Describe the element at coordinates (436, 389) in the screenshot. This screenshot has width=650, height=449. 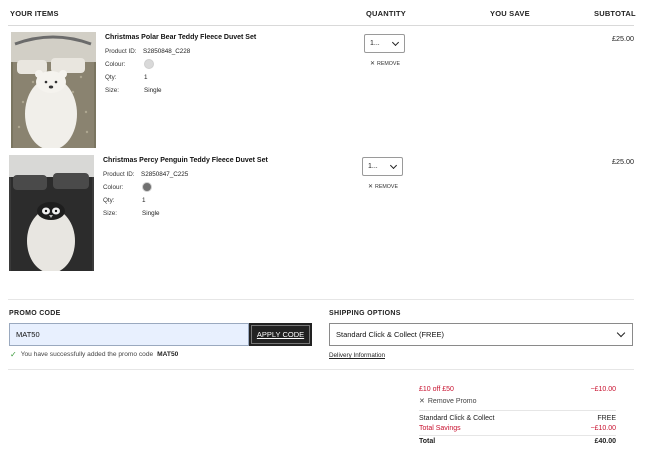
I see `promo-discount-label: £10 off £50` at that location.